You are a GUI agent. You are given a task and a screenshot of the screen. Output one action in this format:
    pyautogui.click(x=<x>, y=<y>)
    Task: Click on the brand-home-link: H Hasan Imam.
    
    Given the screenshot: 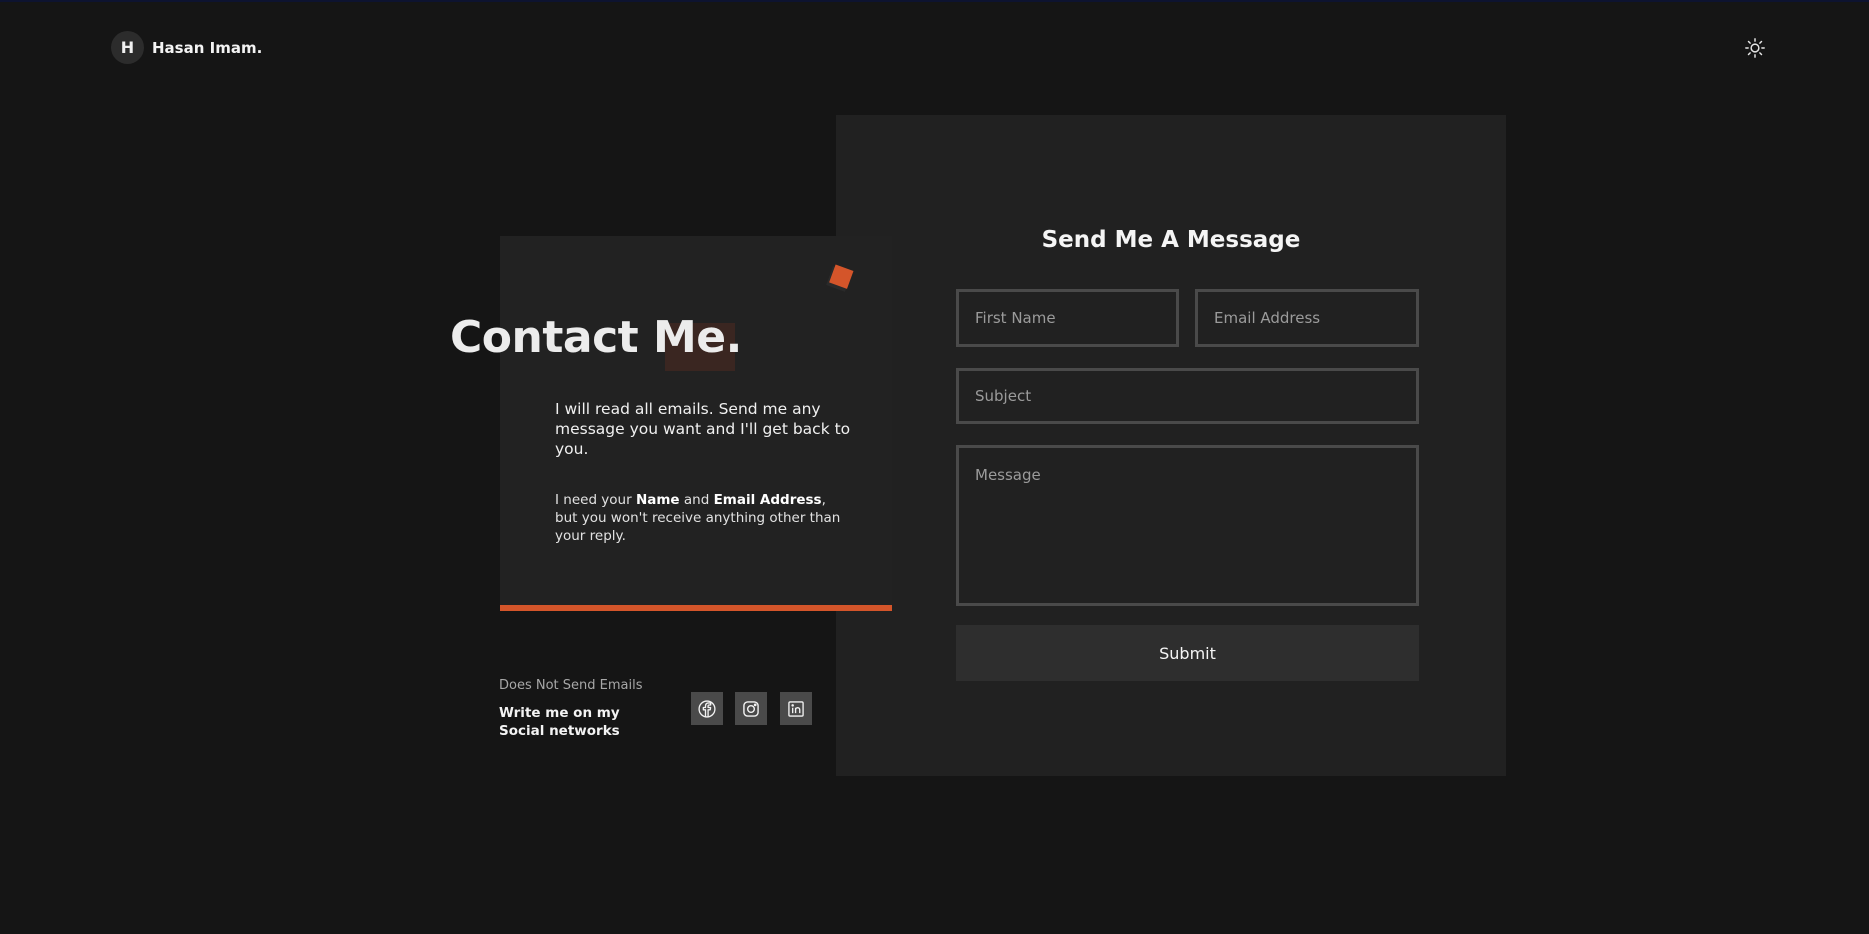 What is the action you would take?
    pyautogui.click(x=186, y=47)
    